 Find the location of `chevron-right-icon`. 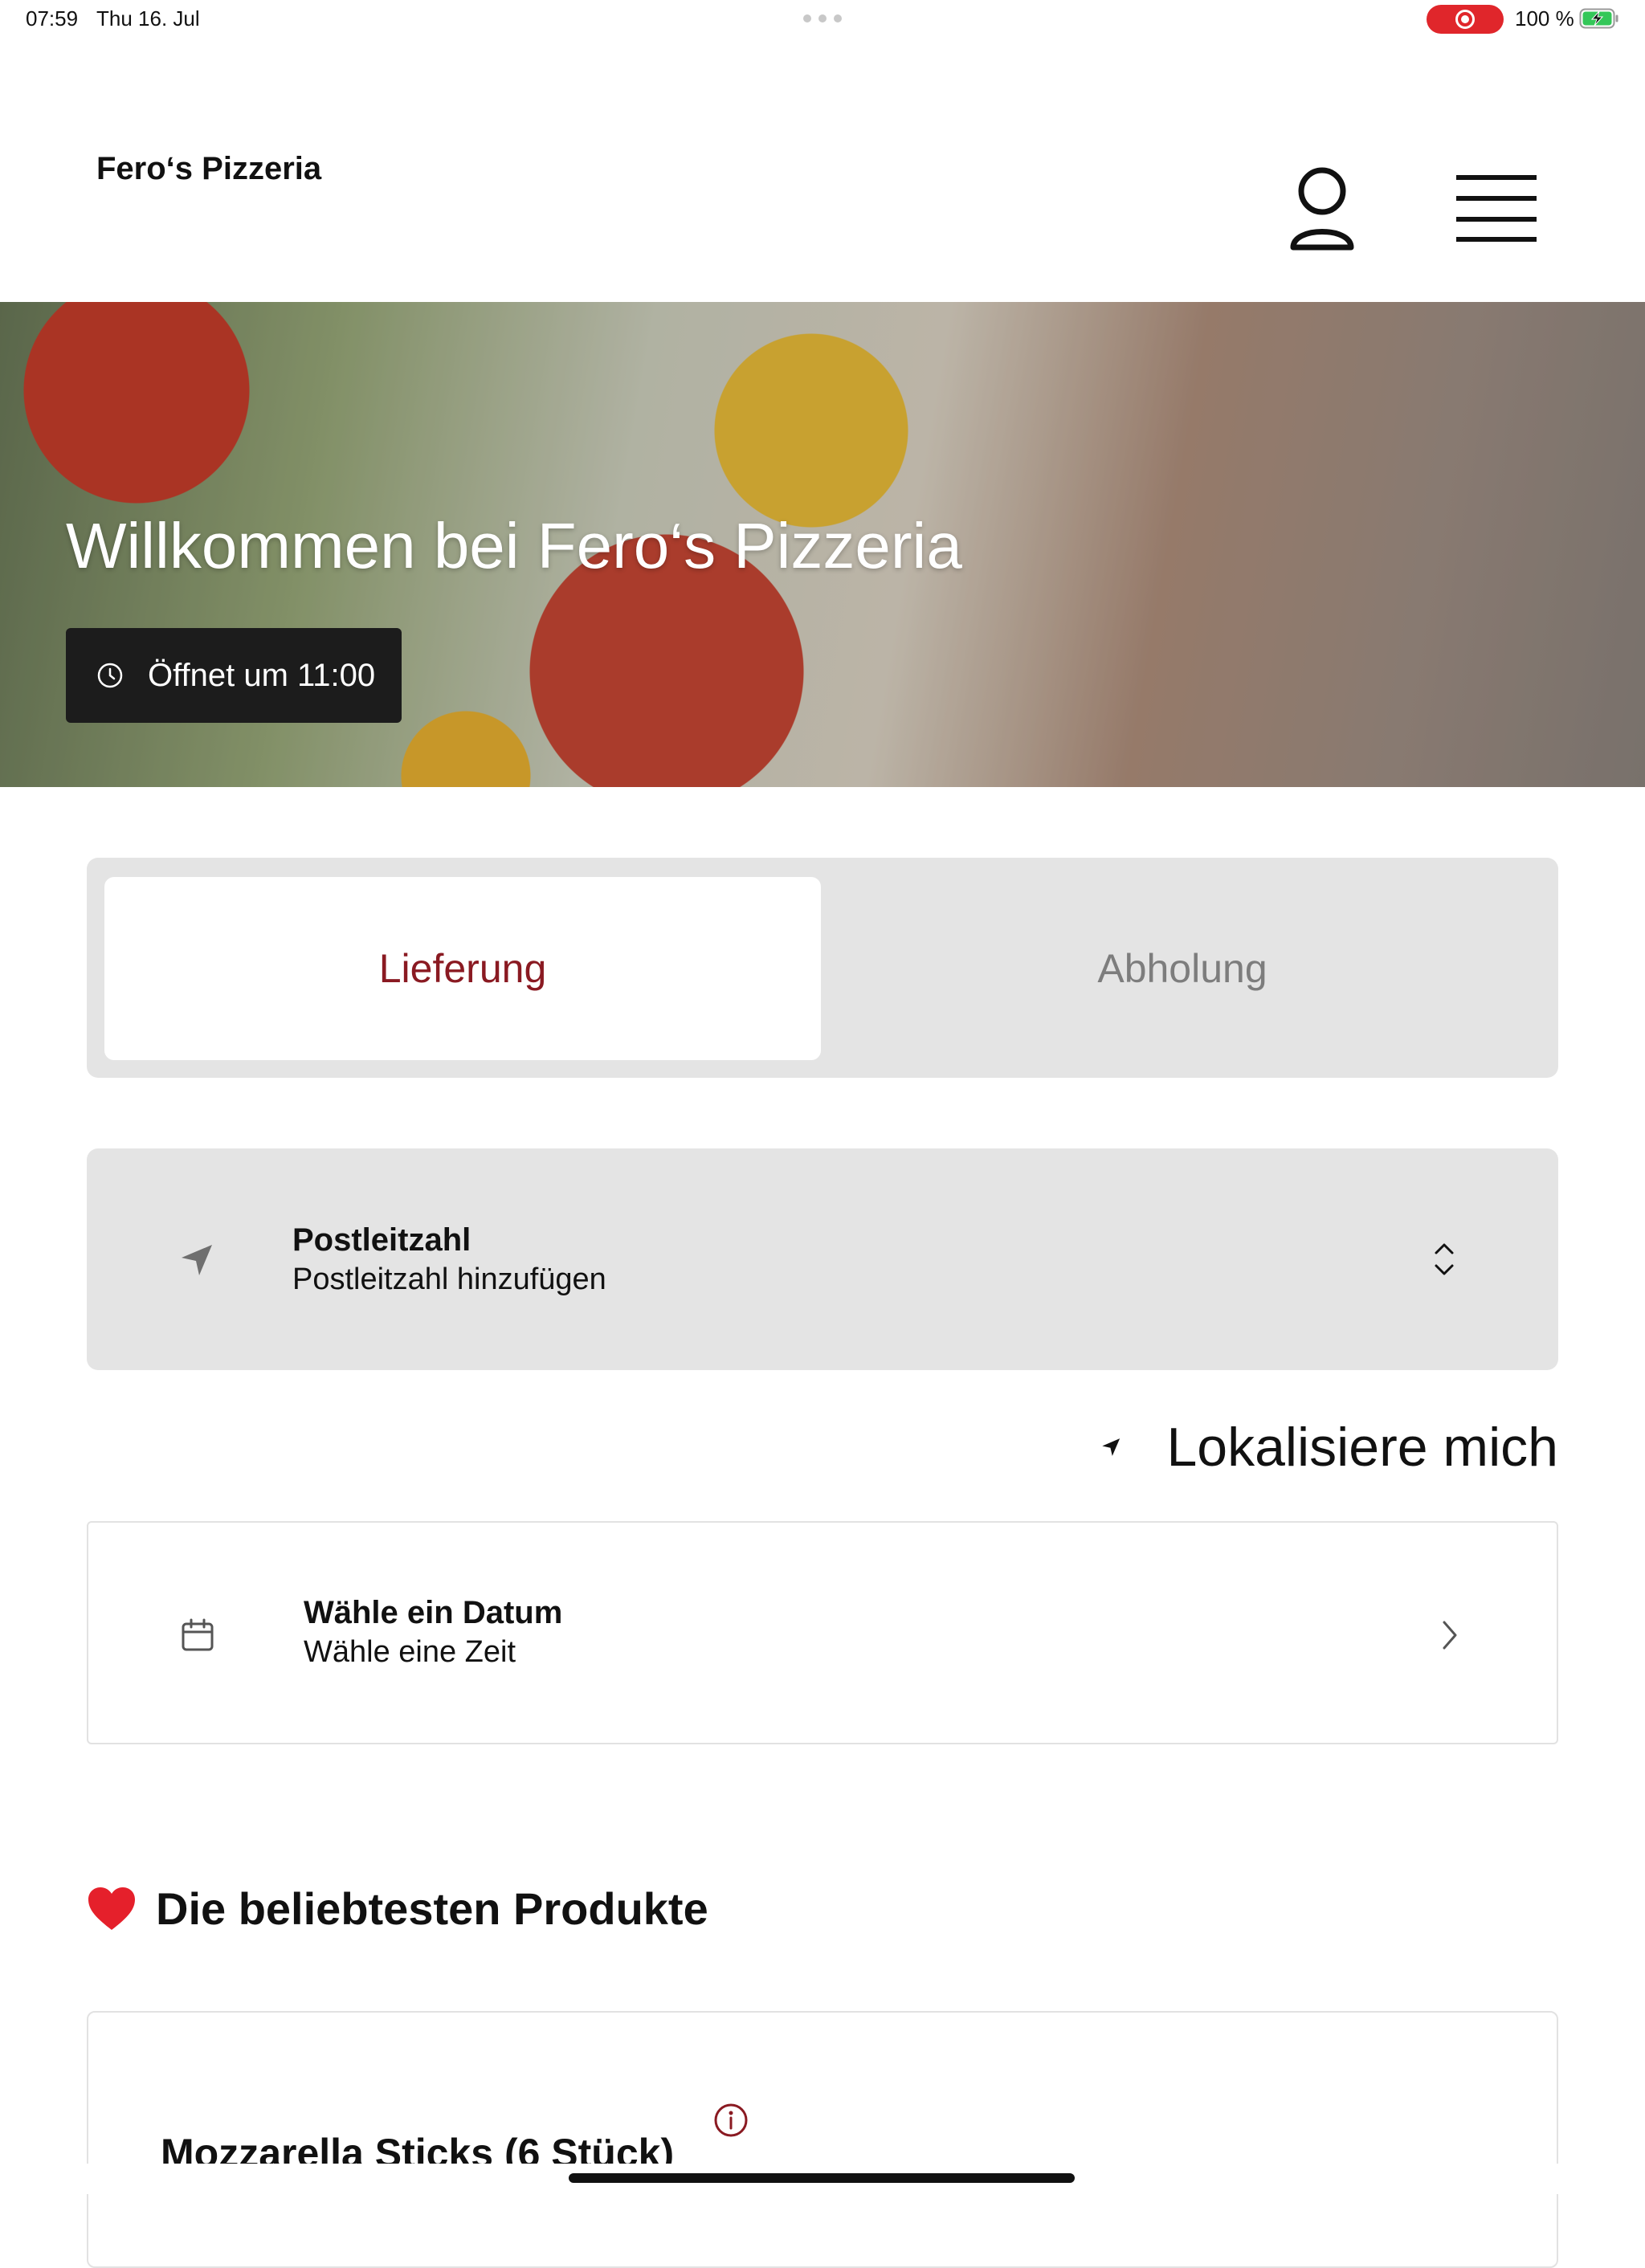

chevron-right-icon is located at coordinates (1450, 1635).